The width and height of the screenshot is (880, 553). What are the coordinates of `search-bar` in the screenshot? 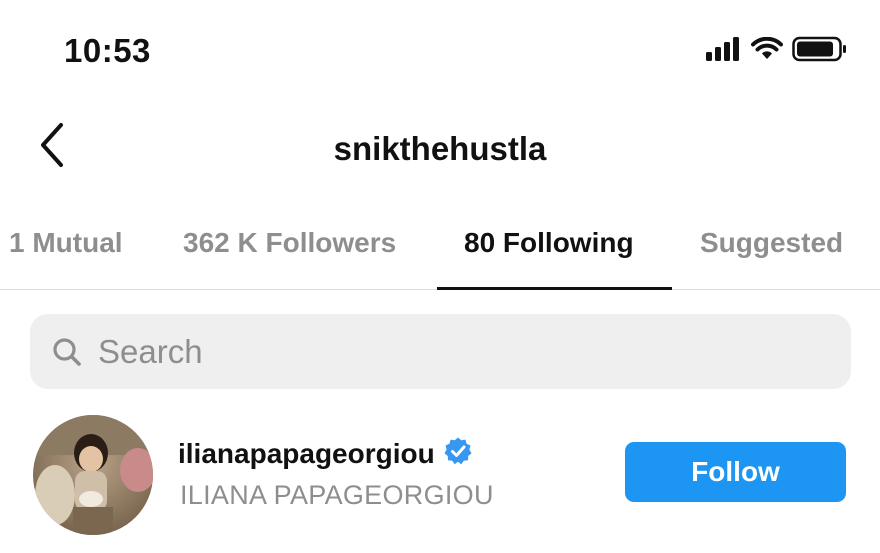 It's located at (440, 351).